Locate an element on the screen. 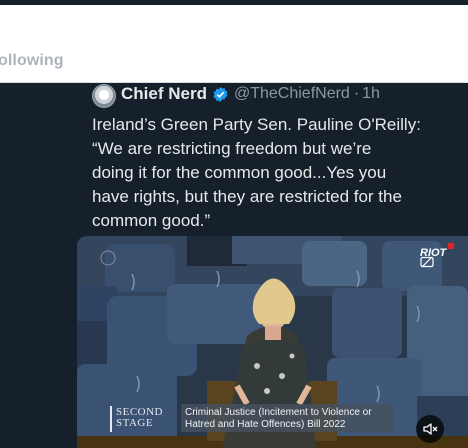 The width and height of the screenshot is (468, 448). tweet-text-line: doing it for the common good...Yes you is located at coordinates (239, 172).